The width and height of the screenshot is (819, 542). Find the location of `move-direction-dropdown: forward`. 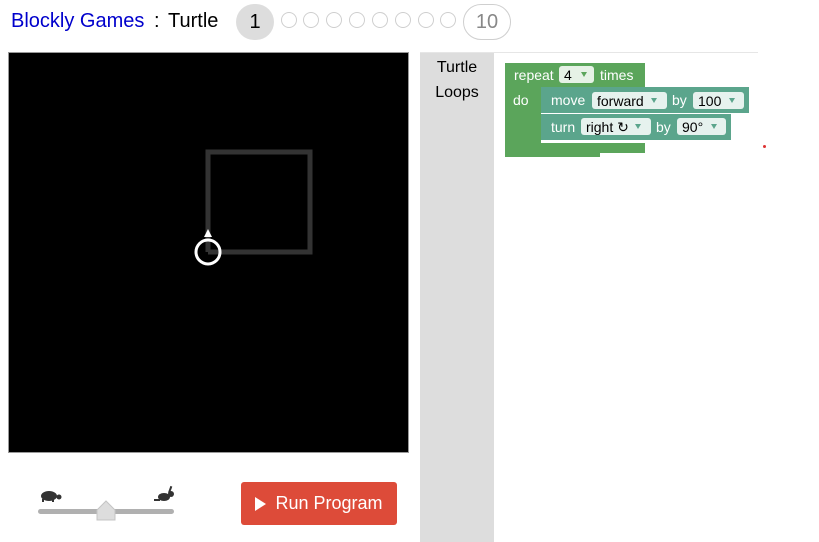

move-direction-dropdown: forward is located at coordinates (629, 100).